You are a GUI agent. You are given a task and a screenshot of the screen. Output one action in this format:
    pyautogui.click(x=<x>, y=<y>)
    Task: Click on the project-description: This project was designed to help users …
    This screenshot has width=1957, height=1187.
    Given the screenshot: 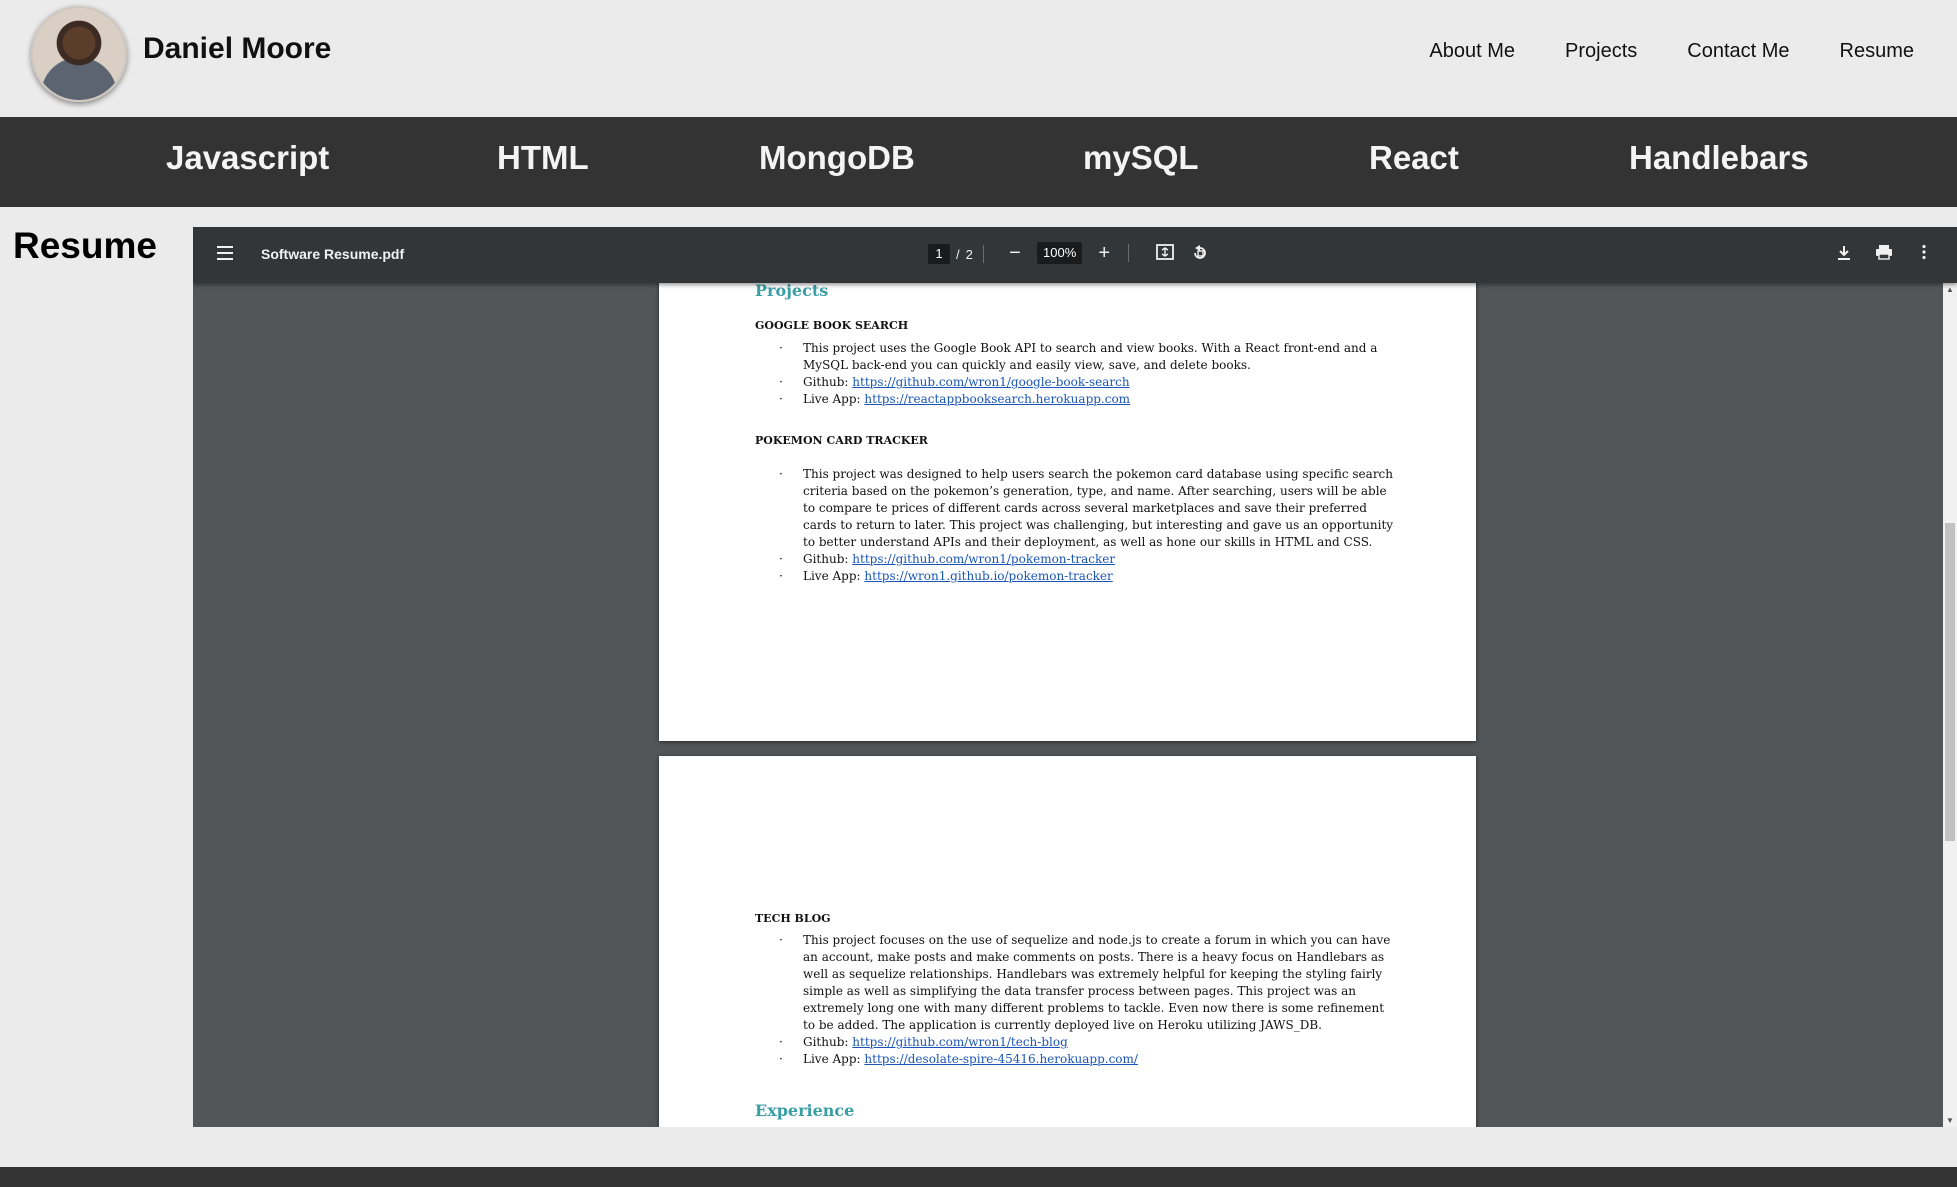 What is the action you would take?
    pyautogui.click(x=1075, y=508)
    